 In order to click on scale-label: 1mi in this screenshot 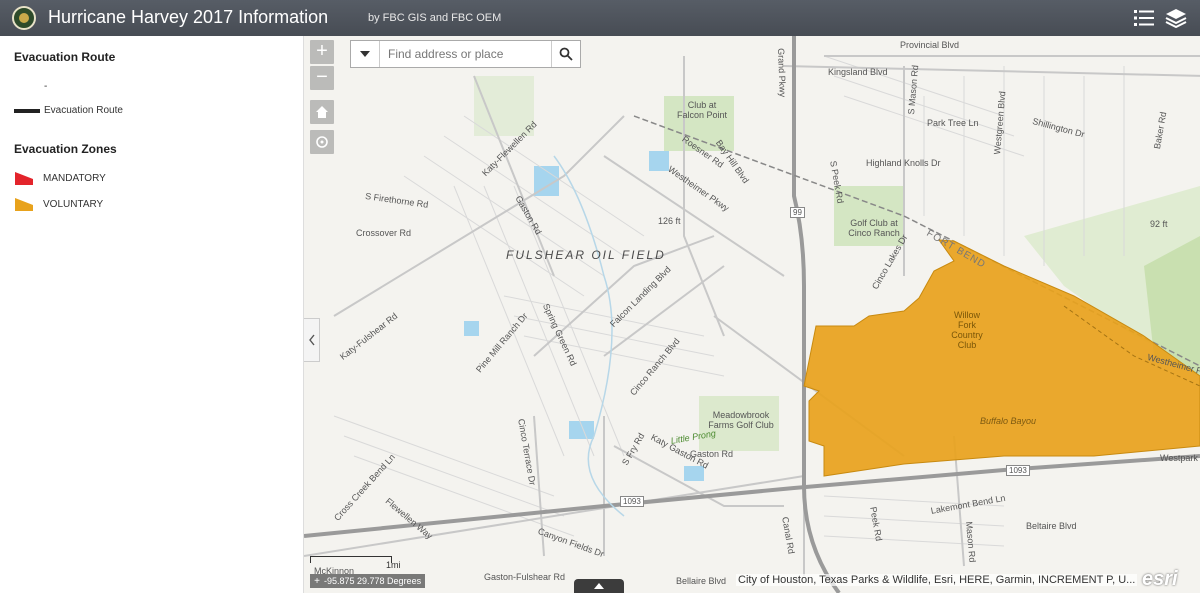, I will do `click(393, 565)`.